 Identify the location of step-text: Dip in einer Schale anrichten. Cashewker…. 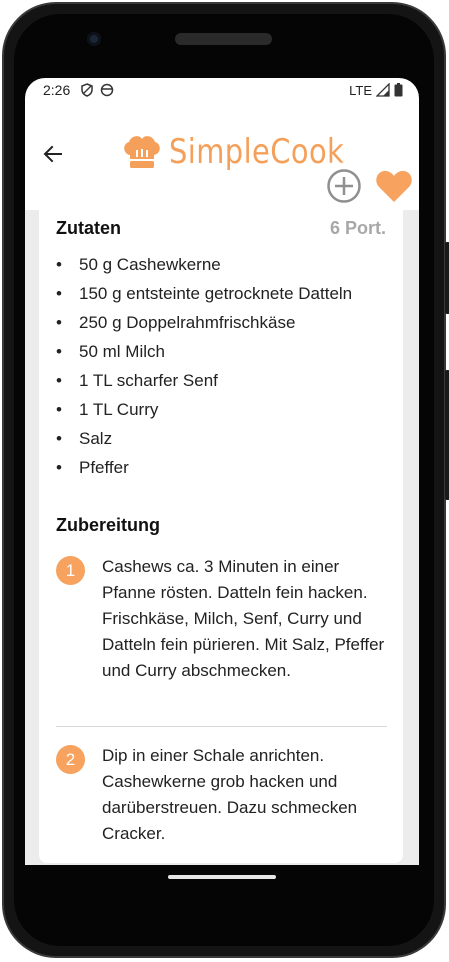
(230, 794).